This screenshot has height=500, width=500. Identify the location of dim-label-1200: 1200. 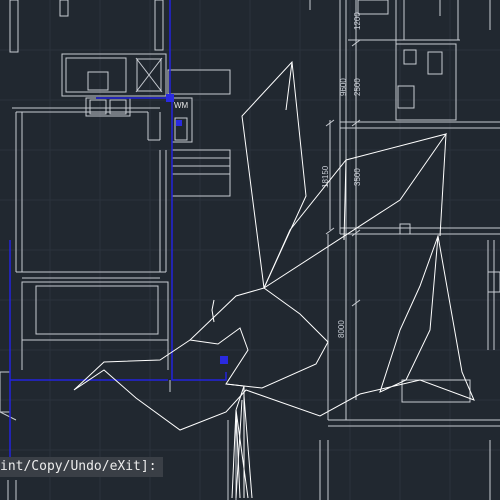
(357, 21).